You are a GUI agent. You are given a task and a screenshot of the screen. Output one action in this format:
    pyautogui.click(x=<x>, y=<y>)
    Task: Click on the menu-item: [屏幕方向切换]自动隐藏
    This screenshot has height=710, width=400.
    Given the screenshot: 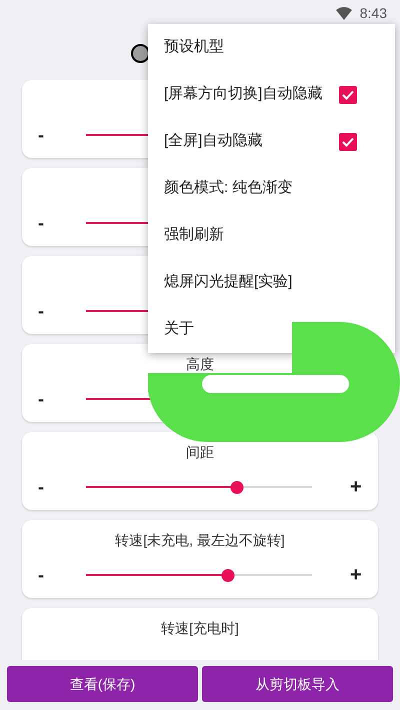 What is the action you would take?
    pyautogui.click(x=243, y=94)
    